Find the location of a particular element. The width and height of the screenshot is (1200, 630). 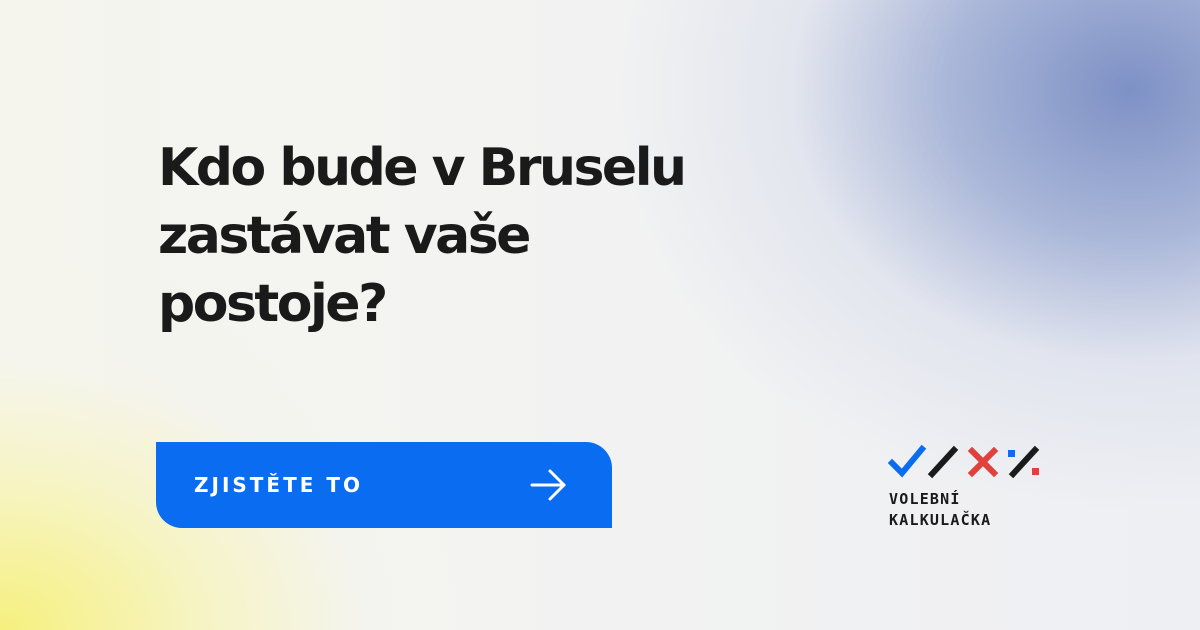

find-out-button-label: ZJISTĚTE TO is located at coordinates (279, 485).